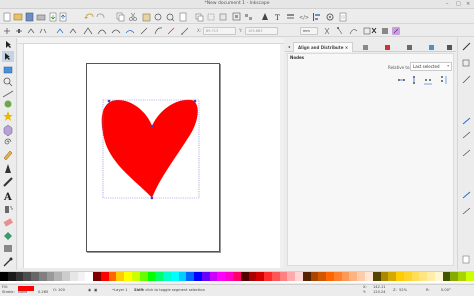  What do you see at coordinates (431, 47) in the screenshot?
I see `tab-xml-icon` at bounding box center [431, 47].